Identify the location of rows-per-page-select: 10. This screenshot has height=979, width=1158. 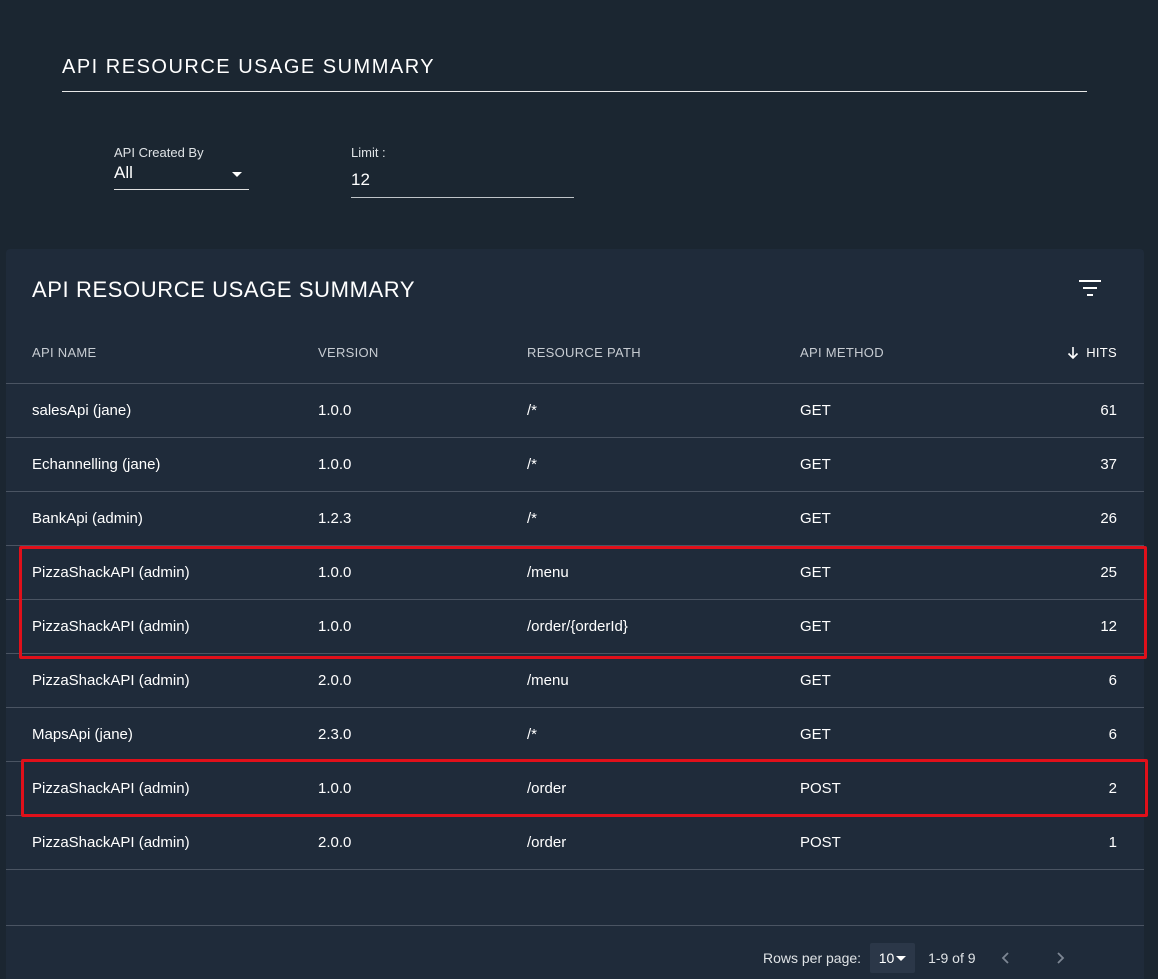
(893, 958).